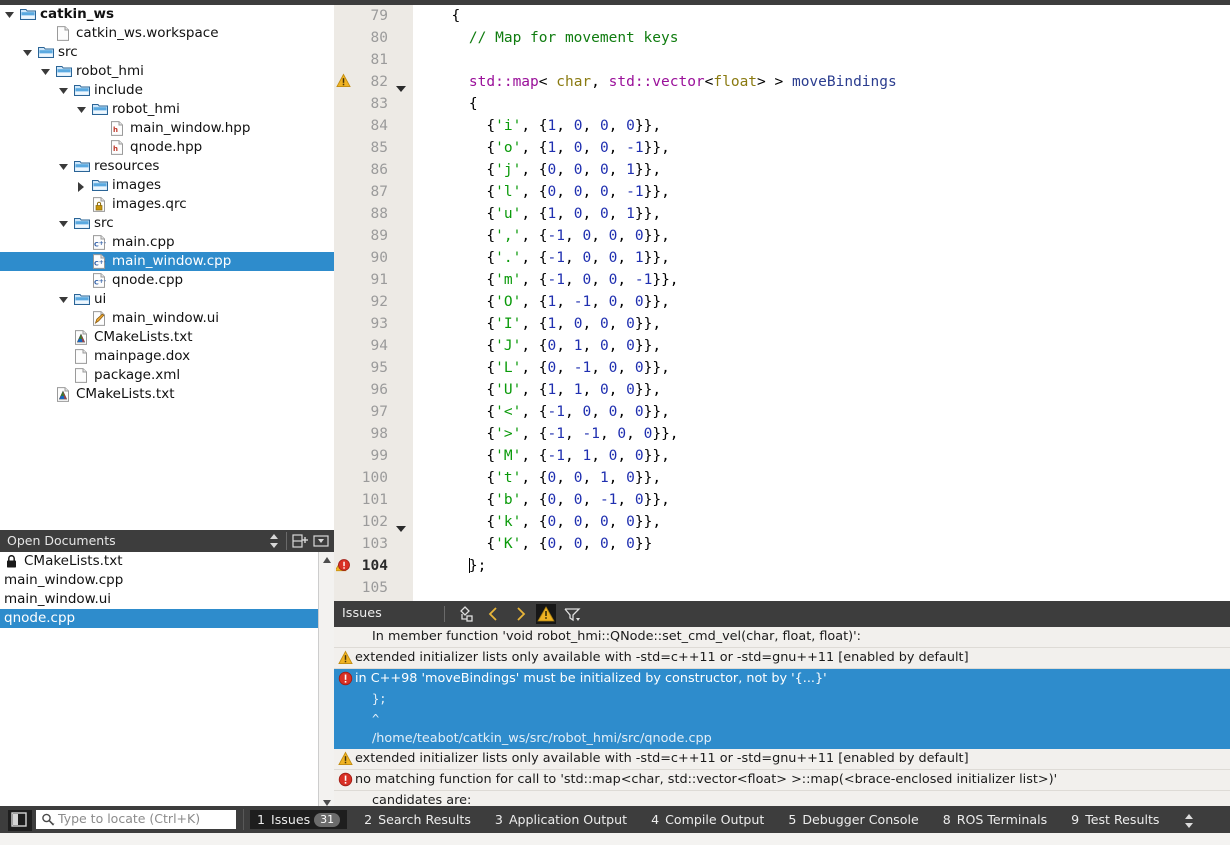 The width and height of the screenshot is (1230, 845). I want to click on open-documents-scrollbar, so click(326, 681).